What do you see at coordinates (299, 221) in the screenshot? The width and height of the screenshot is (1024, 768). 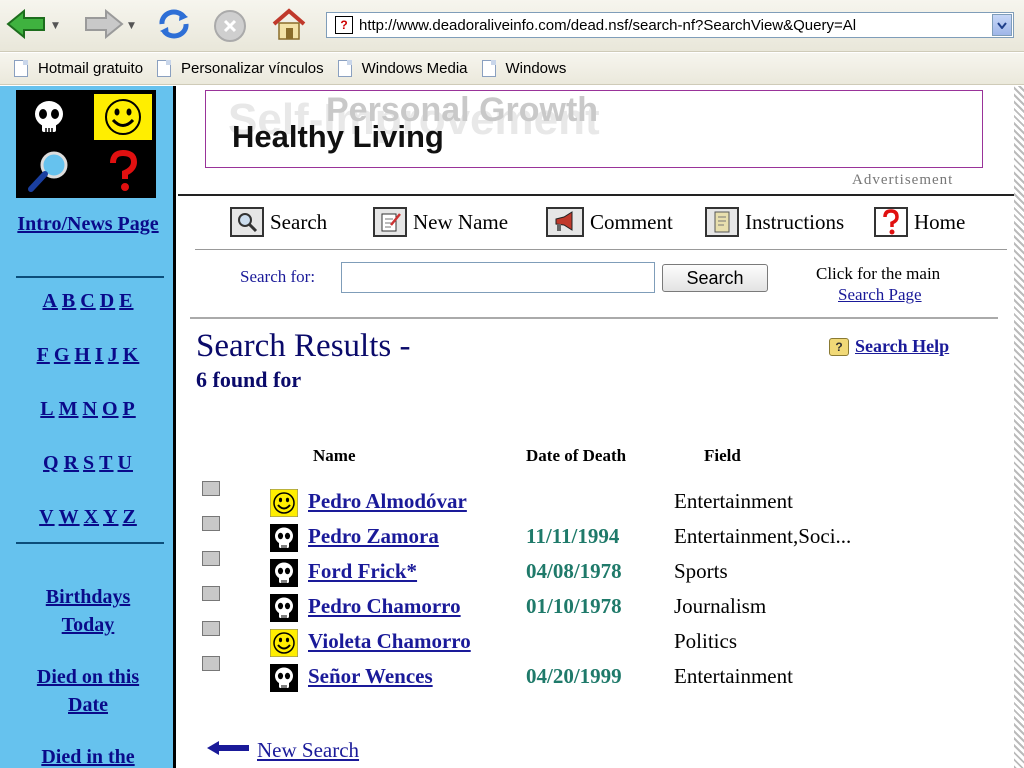 I see `toolbar-label: Search` at bounding box center [299, 221].